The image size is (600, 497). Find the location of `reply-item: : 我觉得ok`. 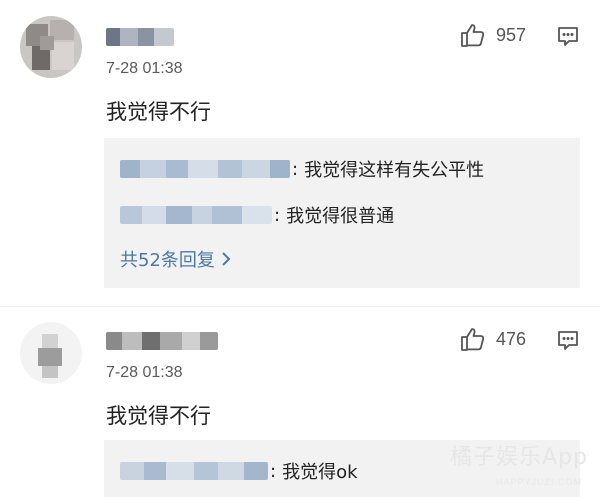

reply-item: : 我觉得ok is located at coordinates (239, 471).